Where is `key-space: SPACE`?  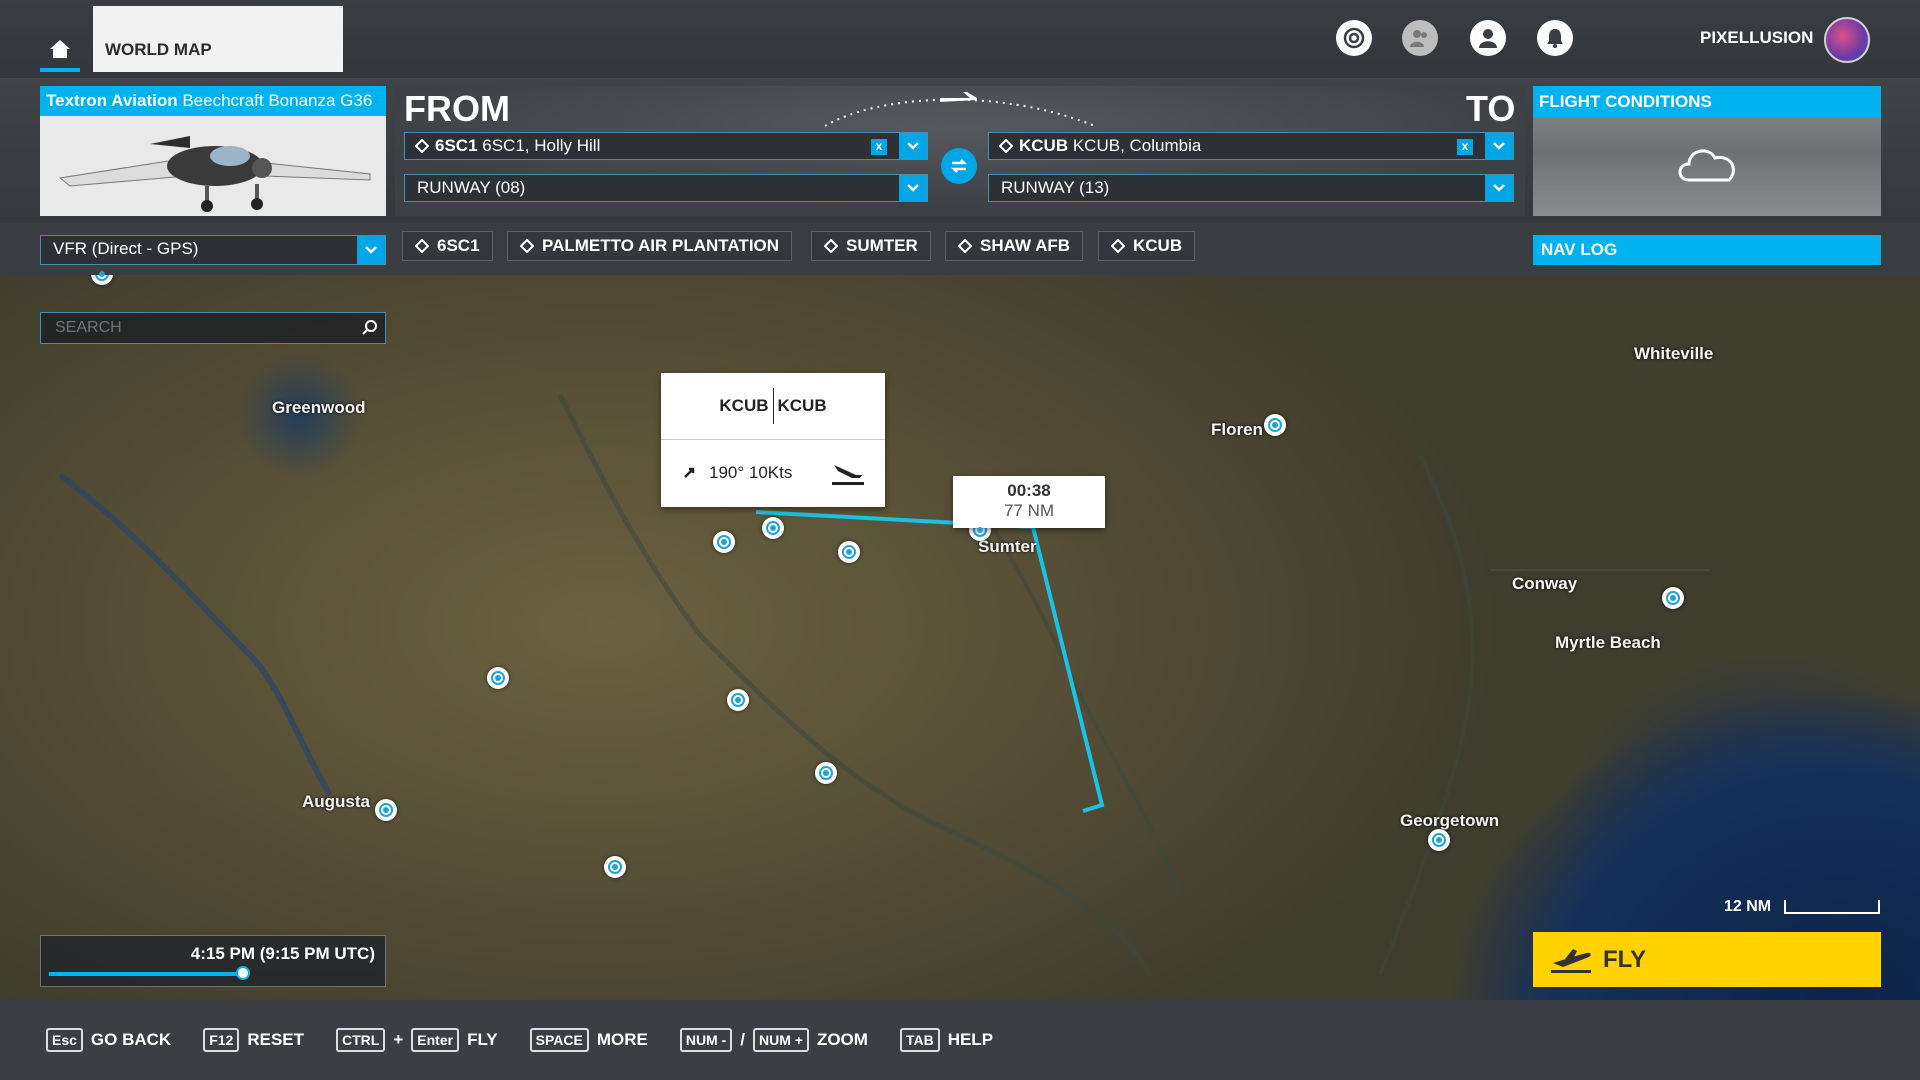
key-space: SPACE is located at coordinates (559, 1040).